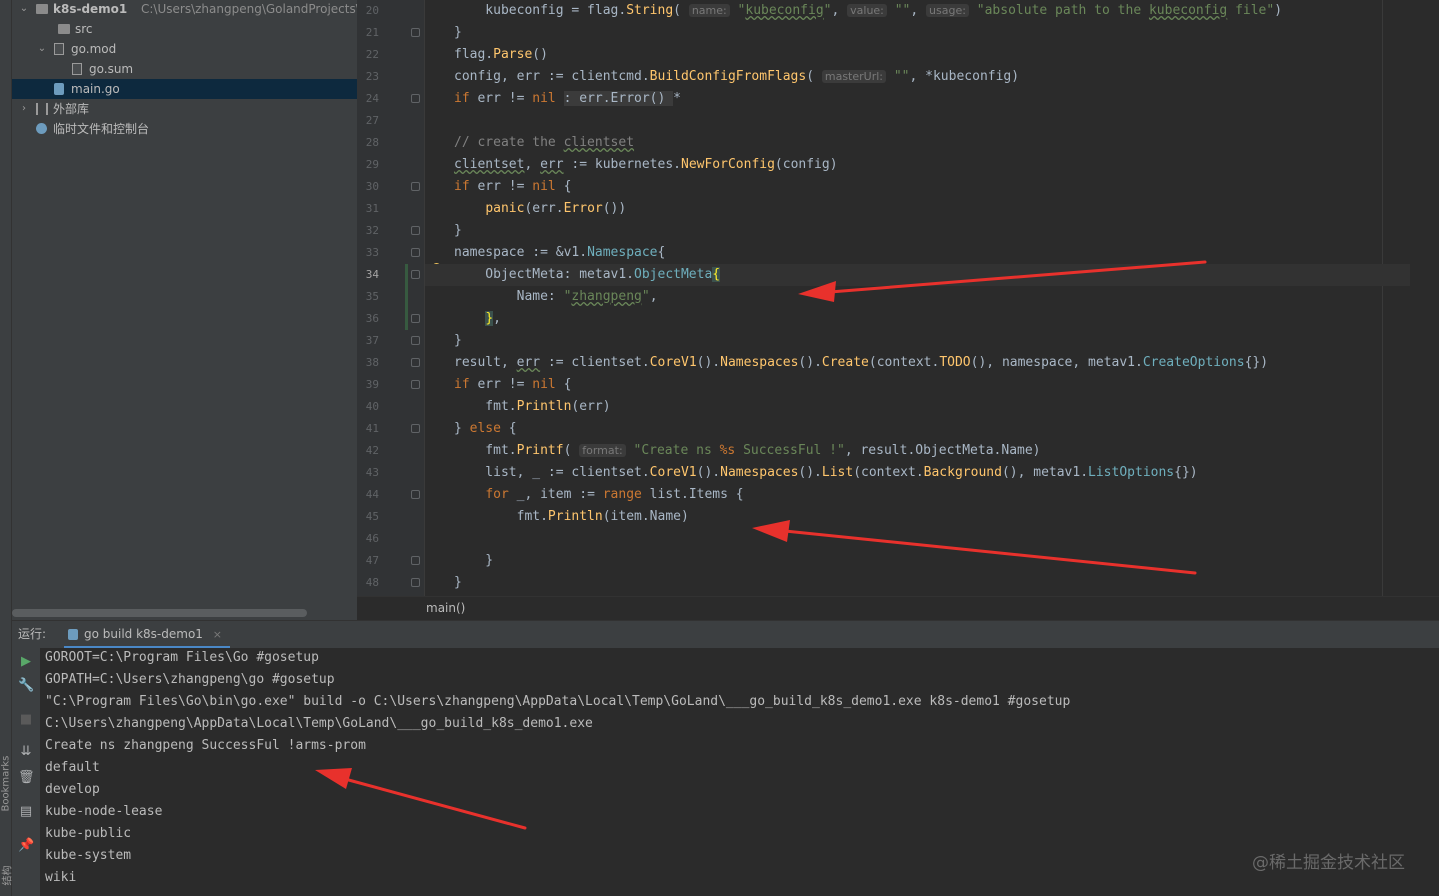 This screenshot has width=1439, height=896. Describe the element at coordinates (184, 89) in the screenshot. I see `tree-item-file-main-go: main.go` at that location.